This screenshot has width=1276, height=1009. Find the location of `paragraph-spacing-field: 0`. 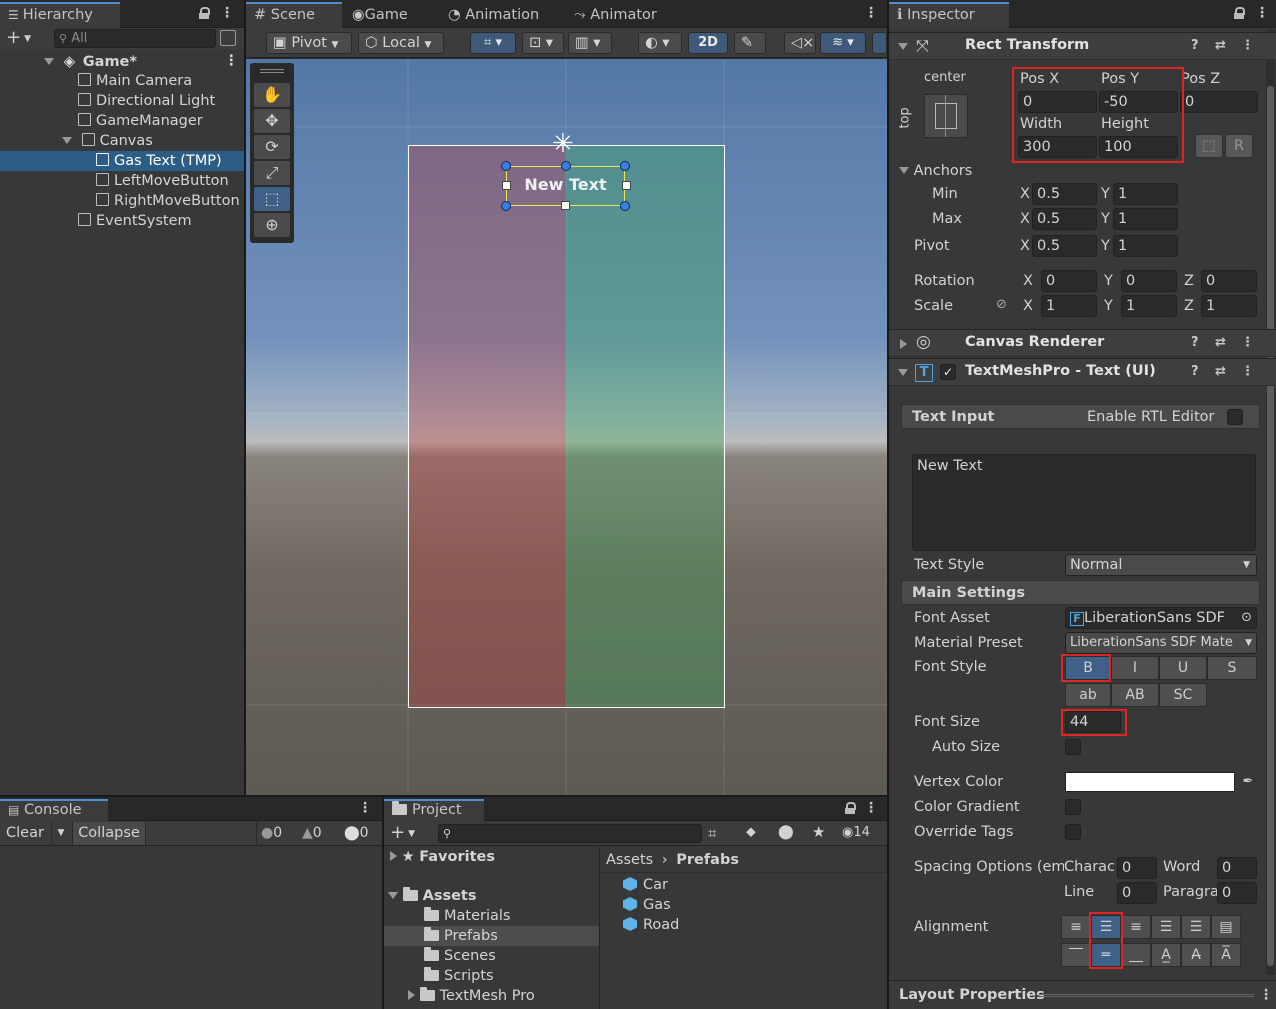

paragraph-spacing-field: 0 is located at coordinates (1237, 893).